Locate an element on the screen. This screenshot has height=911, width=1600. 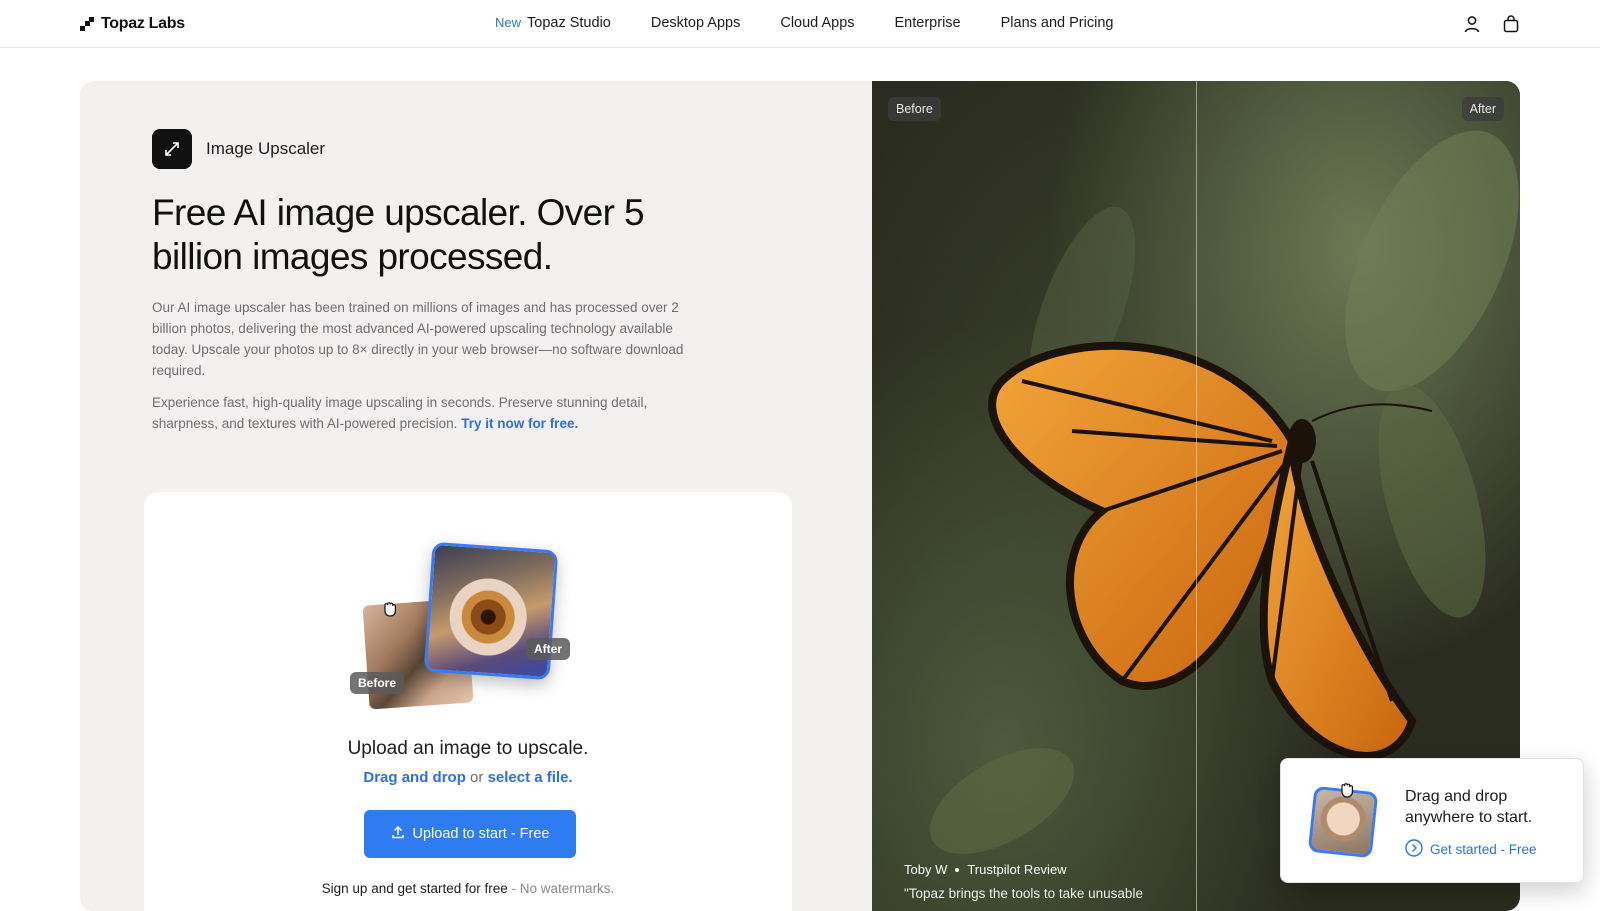
before-after-illustration: Before After is located at coordinates (465, 626).